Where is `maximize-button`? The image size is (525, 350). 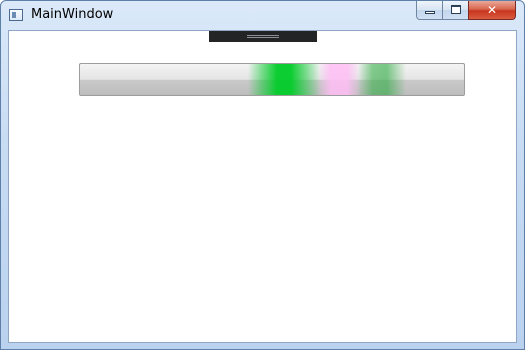
maximize-button is located at coordinates (455, 10).